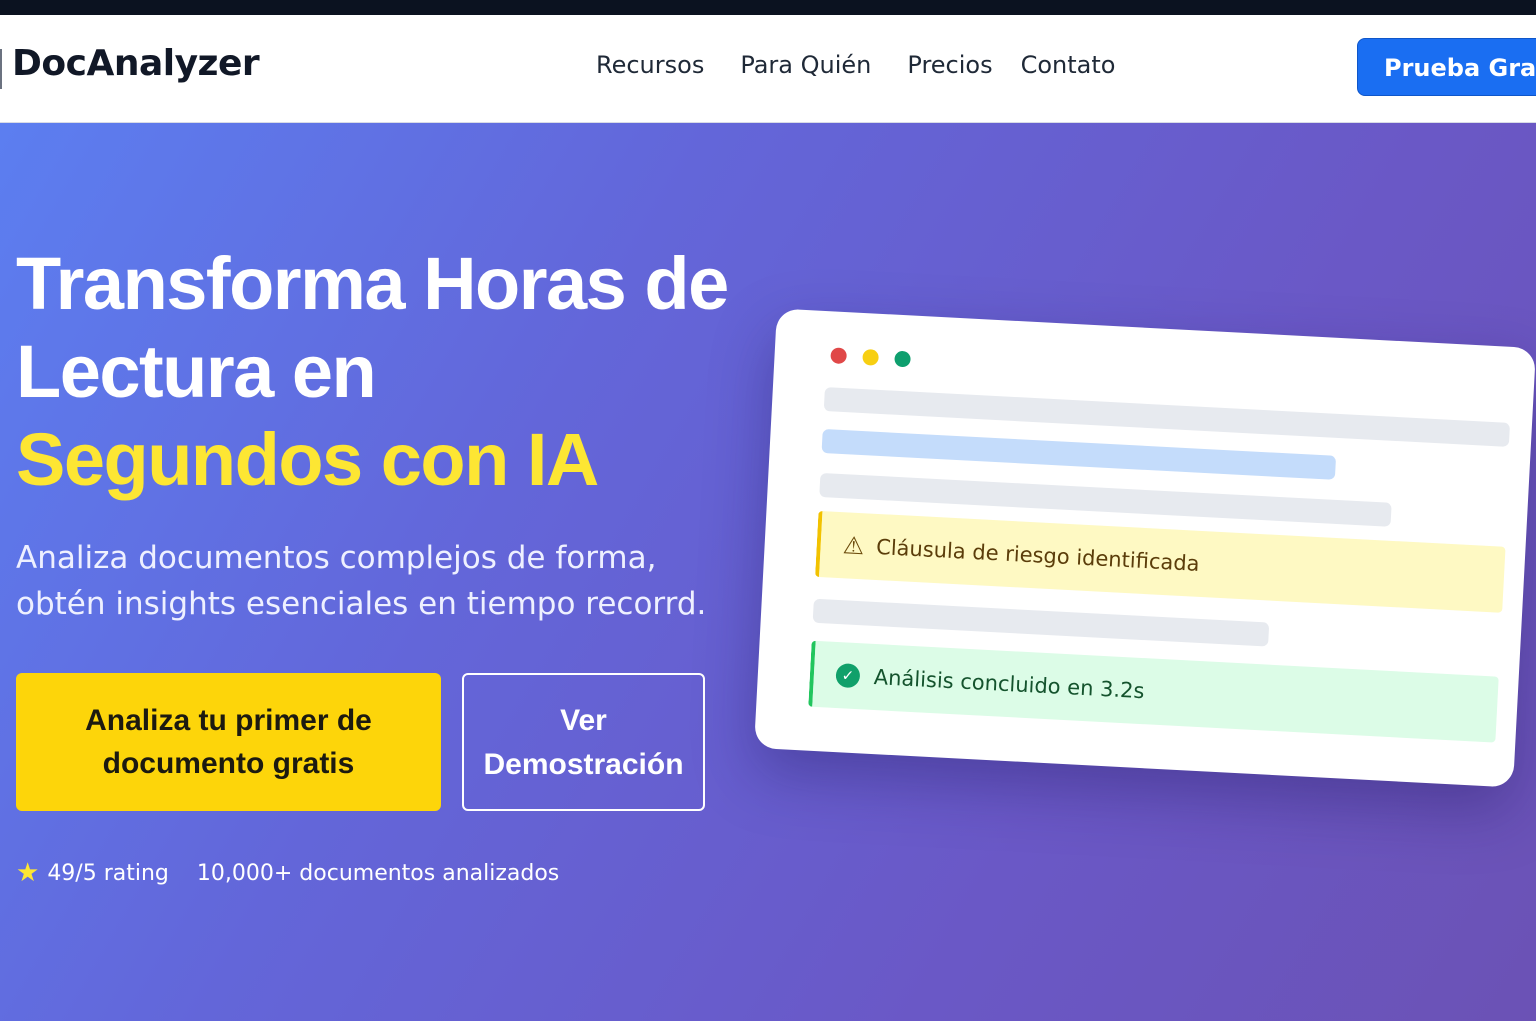 Image resolution: width=1536 pixels, height=1024 pixels. I want to click on nav-links: Recursos Para Quién Precios Contato, so click(873, 65).